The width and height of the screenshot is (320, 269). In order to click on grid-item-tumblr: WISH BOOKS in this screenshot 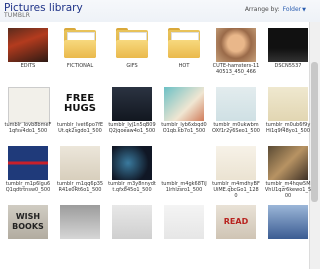, I will do `click(28, 232)`.